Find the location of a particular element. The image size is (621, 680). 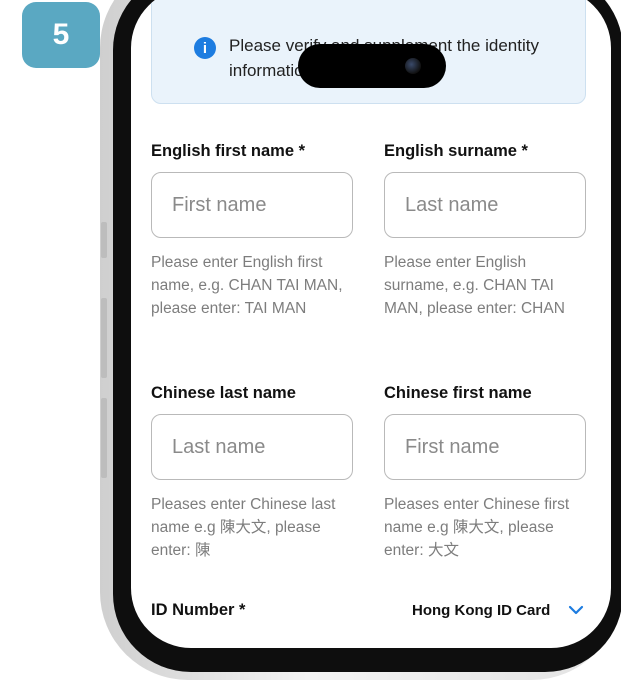

id-type-select: Hong Kong ID Card is located at coordinates (481, 610).